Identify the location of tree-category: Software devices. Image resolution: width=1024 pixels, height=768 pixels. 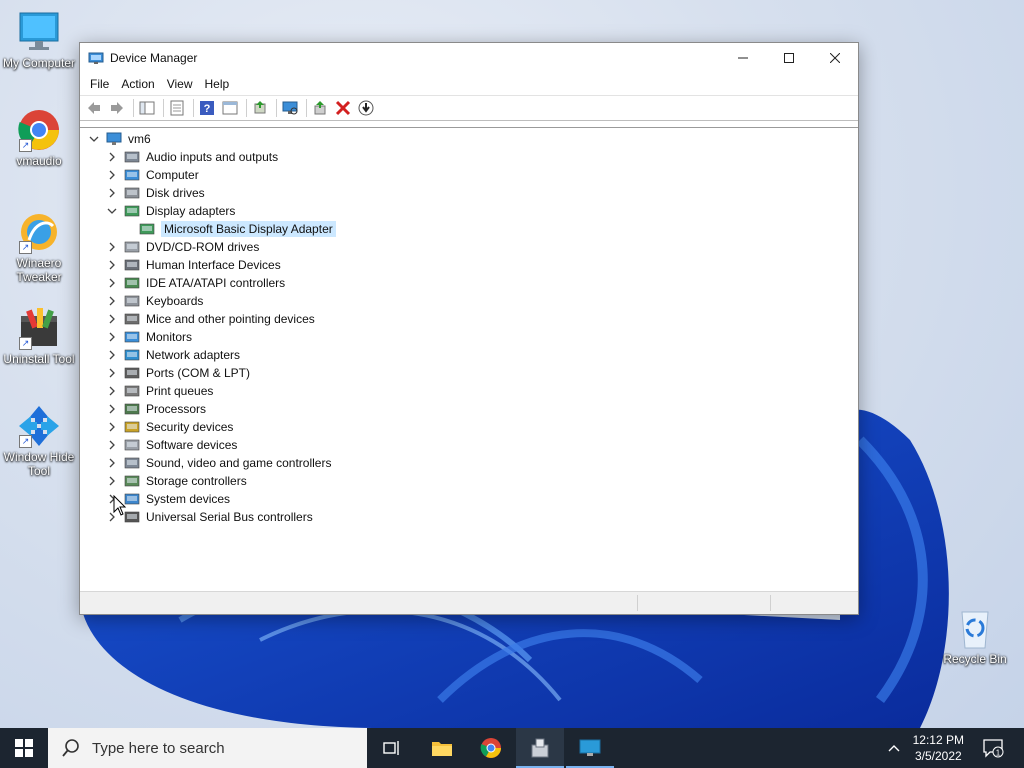
(171, 445).